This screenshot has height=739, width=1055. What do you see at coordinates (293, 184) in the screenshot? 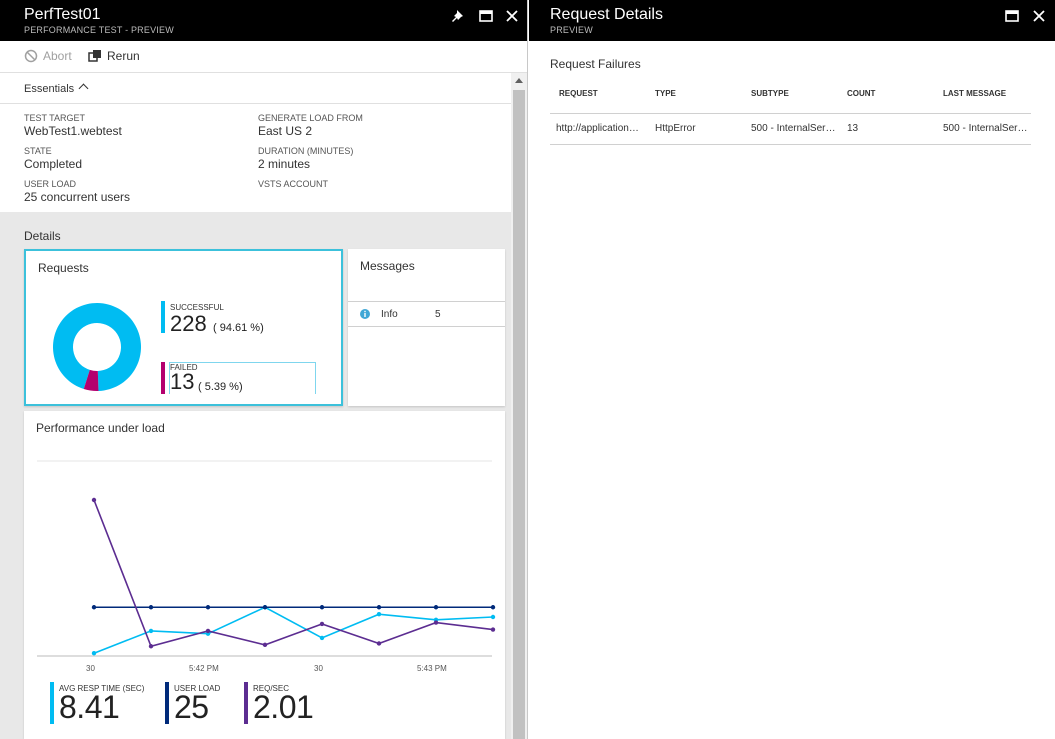
I see `vsts-account-key: VSTS ACCOUNT` at bounding box center [293, 184].